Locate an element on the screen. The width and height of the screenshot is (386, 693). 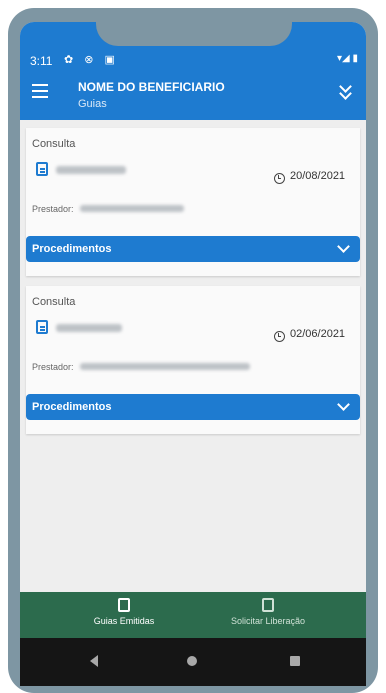
edit-icon is located at coordinates (268, 605).